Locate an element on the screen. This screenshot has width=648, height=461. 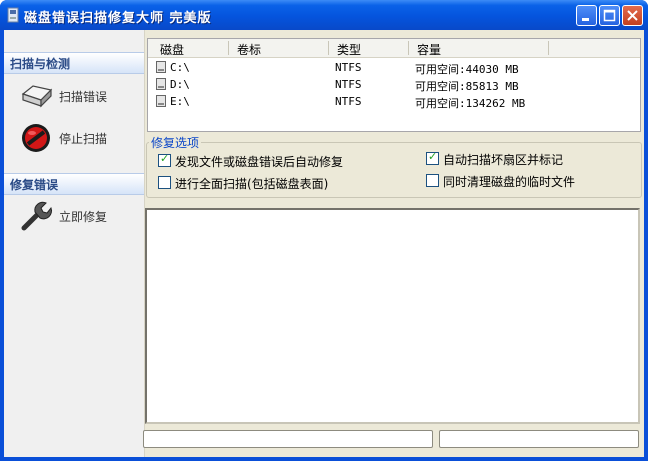
drive-letter: E:\ is located at coordinates (180, 101).